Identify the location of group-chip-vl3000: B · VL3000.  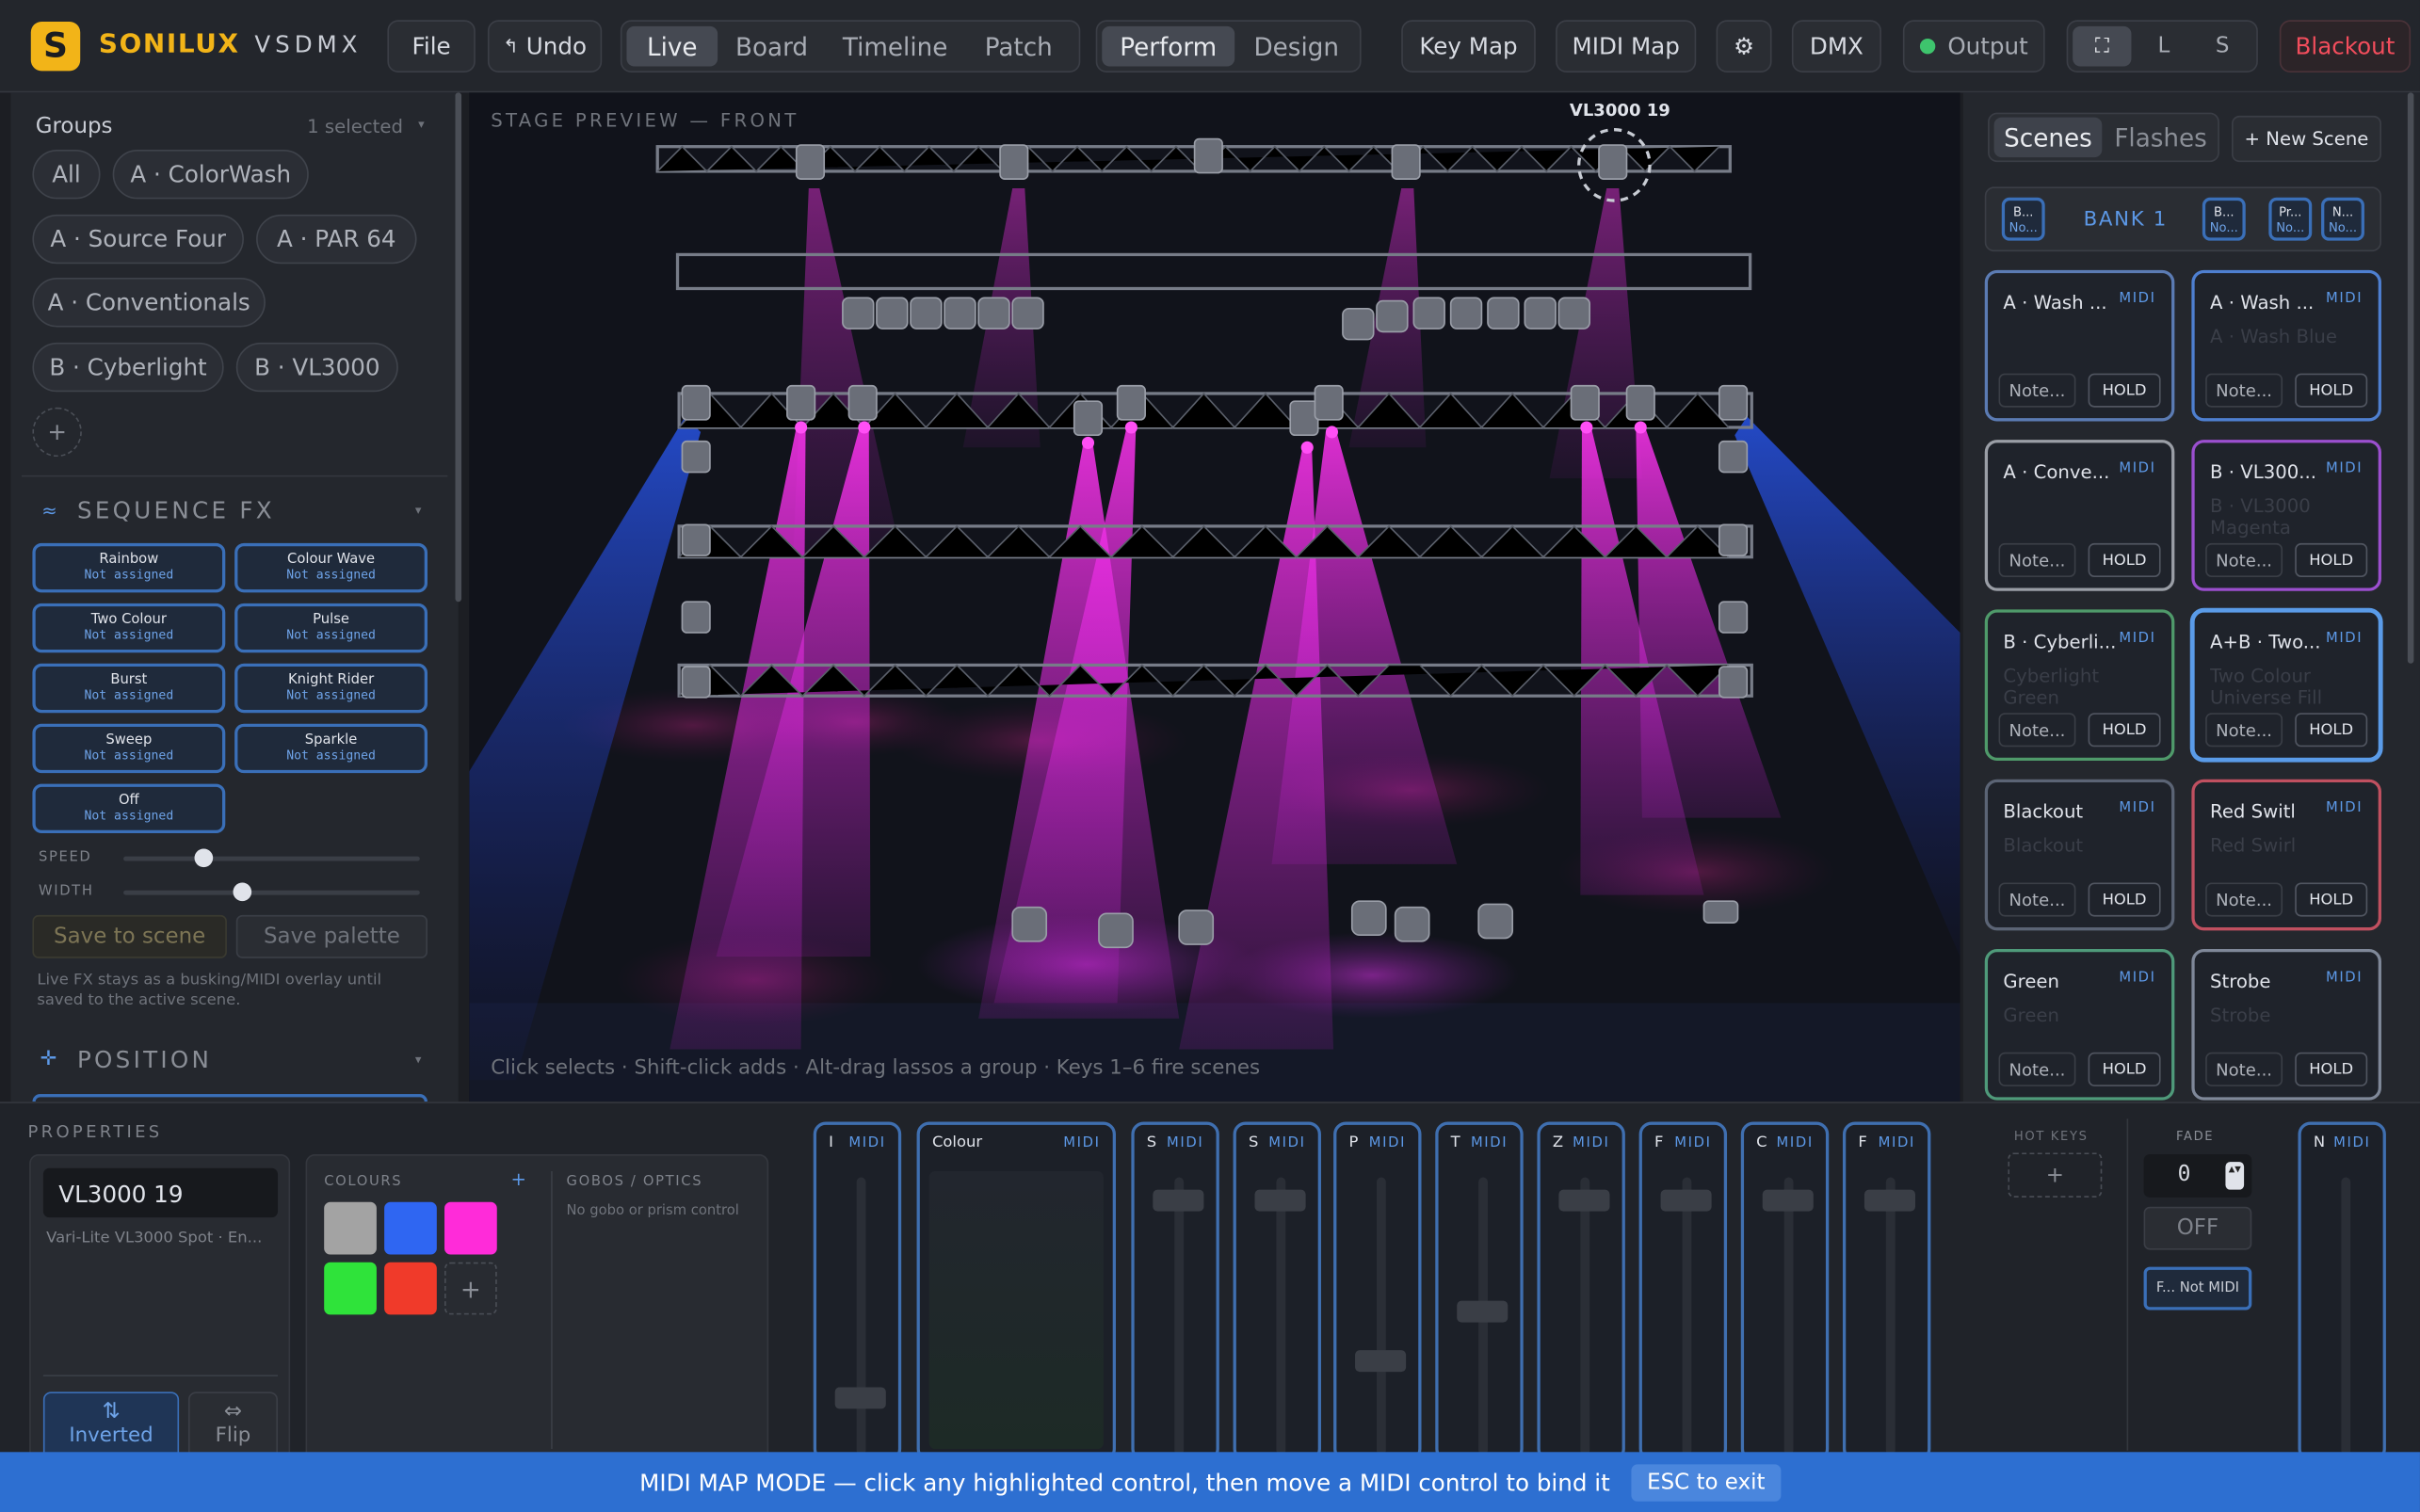
(316, 367).